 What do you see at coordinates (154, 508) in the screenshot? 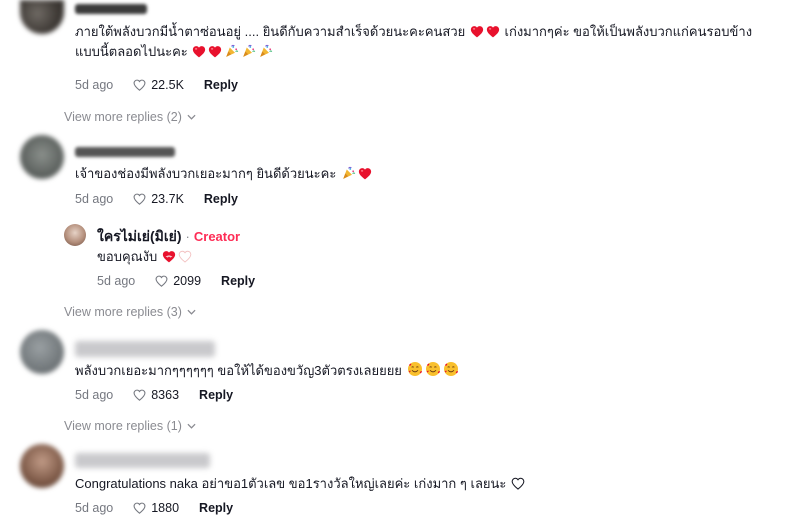
I see `comment-meta: 5d ago 1880 Reply` at bounding box center [154, 508].